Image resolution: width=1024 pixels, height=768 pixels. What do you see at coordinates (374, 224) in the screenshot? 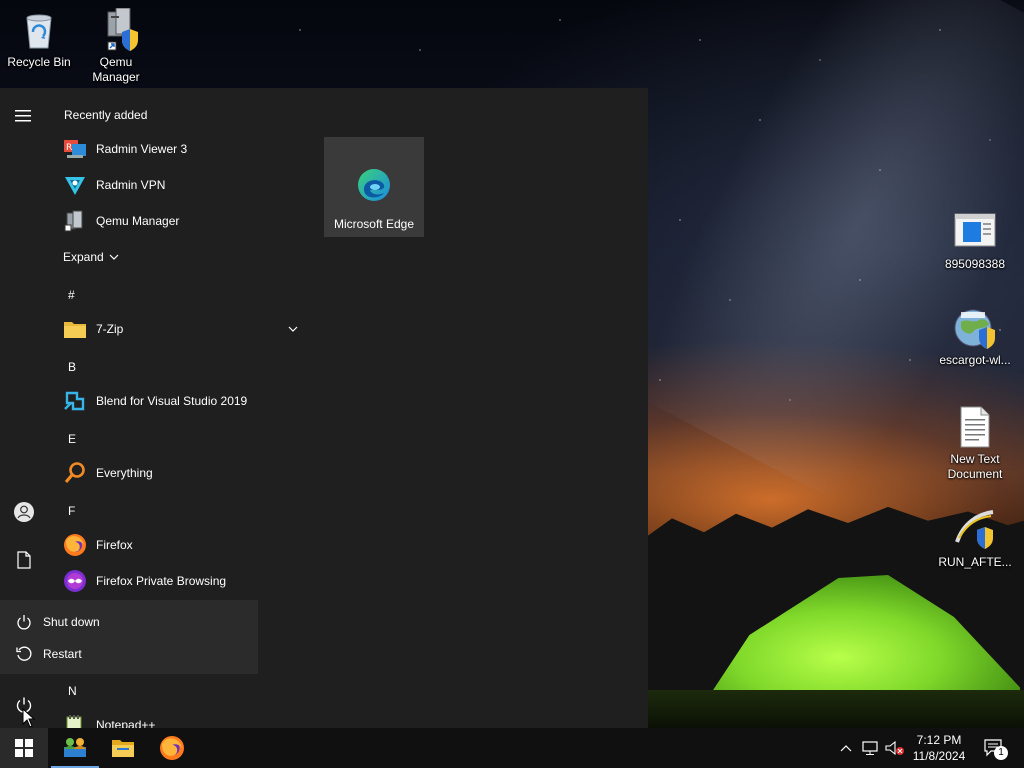
I see `tile-label: Microsoft Edge` at bounding box center [374, 224].